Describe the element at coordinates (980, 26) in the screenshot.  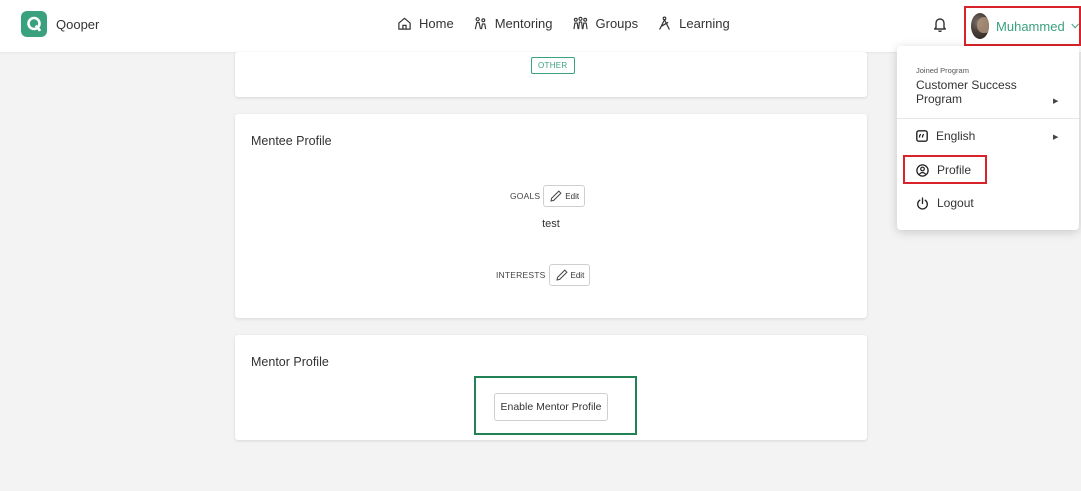
I see `avatar` at that location.